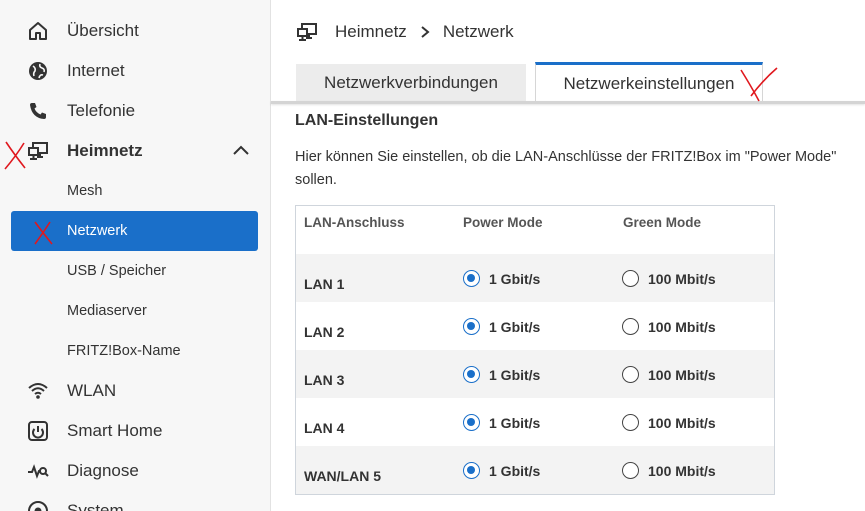 The height and width of the screenshot is (511, 865). I want to click on wifi-icon, so click(38, 391).